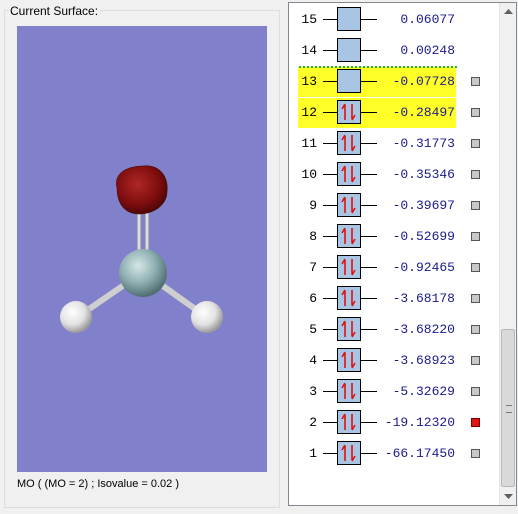  Describe the element at coordinates (309, 19) in the screenshot. I see `mo-index: 15` at that location.